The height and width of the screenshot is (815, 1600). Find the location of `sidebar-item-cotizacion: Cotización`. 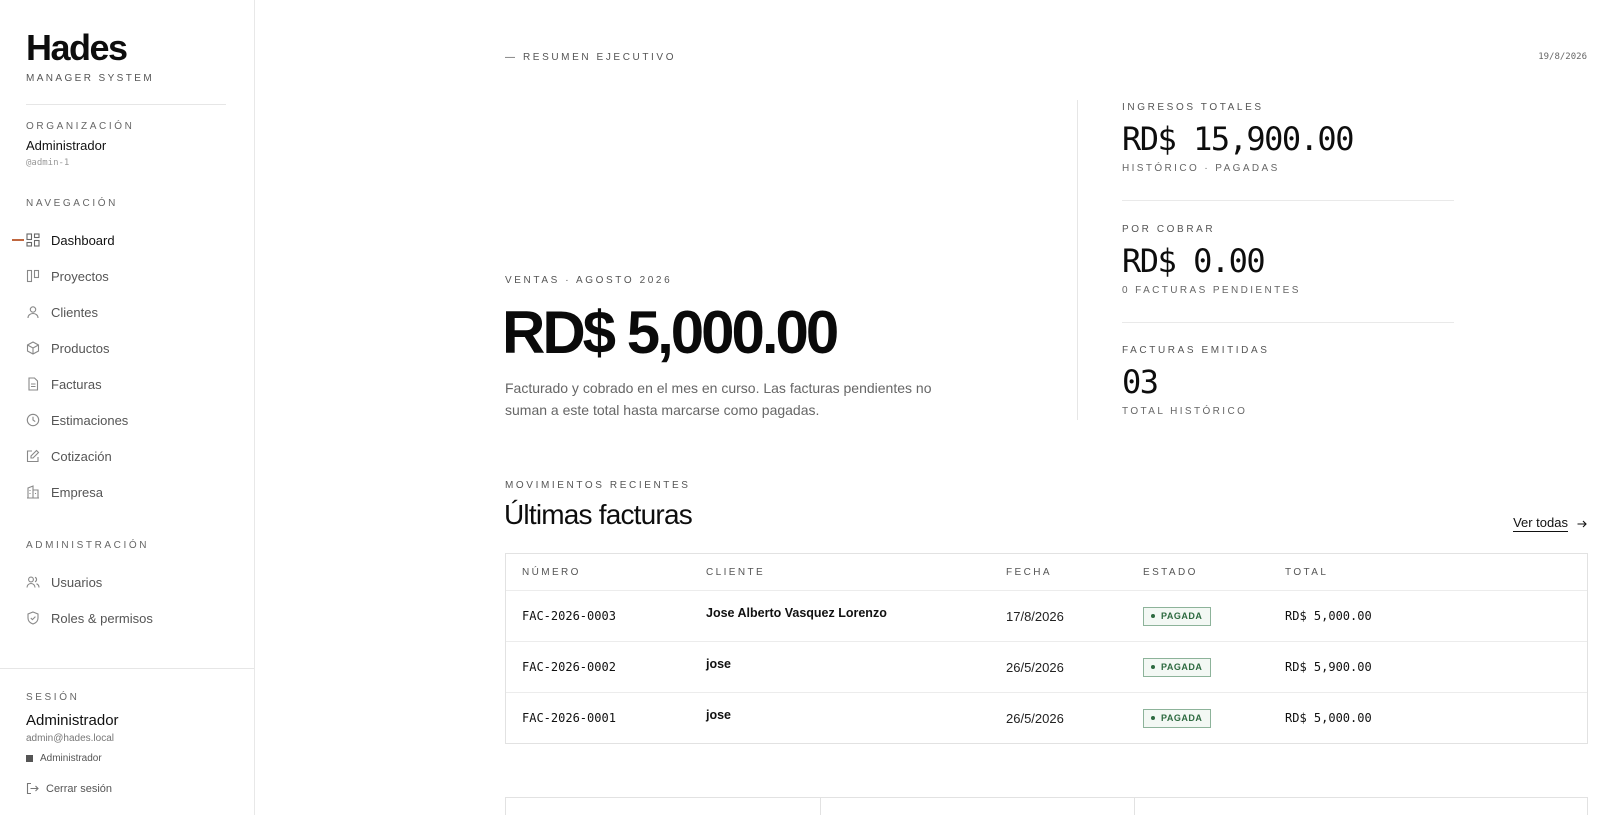

sidebar-item-cotizacion: Cotización is located at coordinates (69, 456).